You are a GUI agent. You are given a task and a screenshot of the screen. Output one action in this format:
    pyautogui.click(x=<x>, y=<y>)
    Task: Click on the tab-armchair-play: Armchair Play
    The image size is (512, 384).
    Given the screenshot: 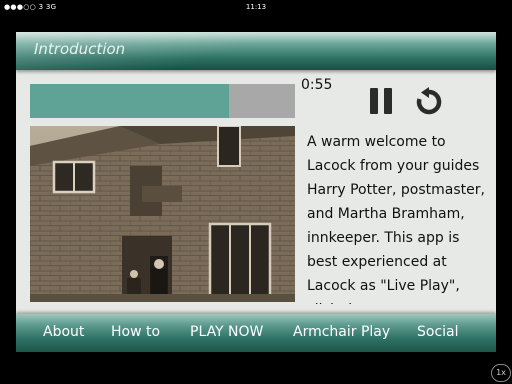 What is the action you would take?
    pyautogui.click(x=341, y=332)
    